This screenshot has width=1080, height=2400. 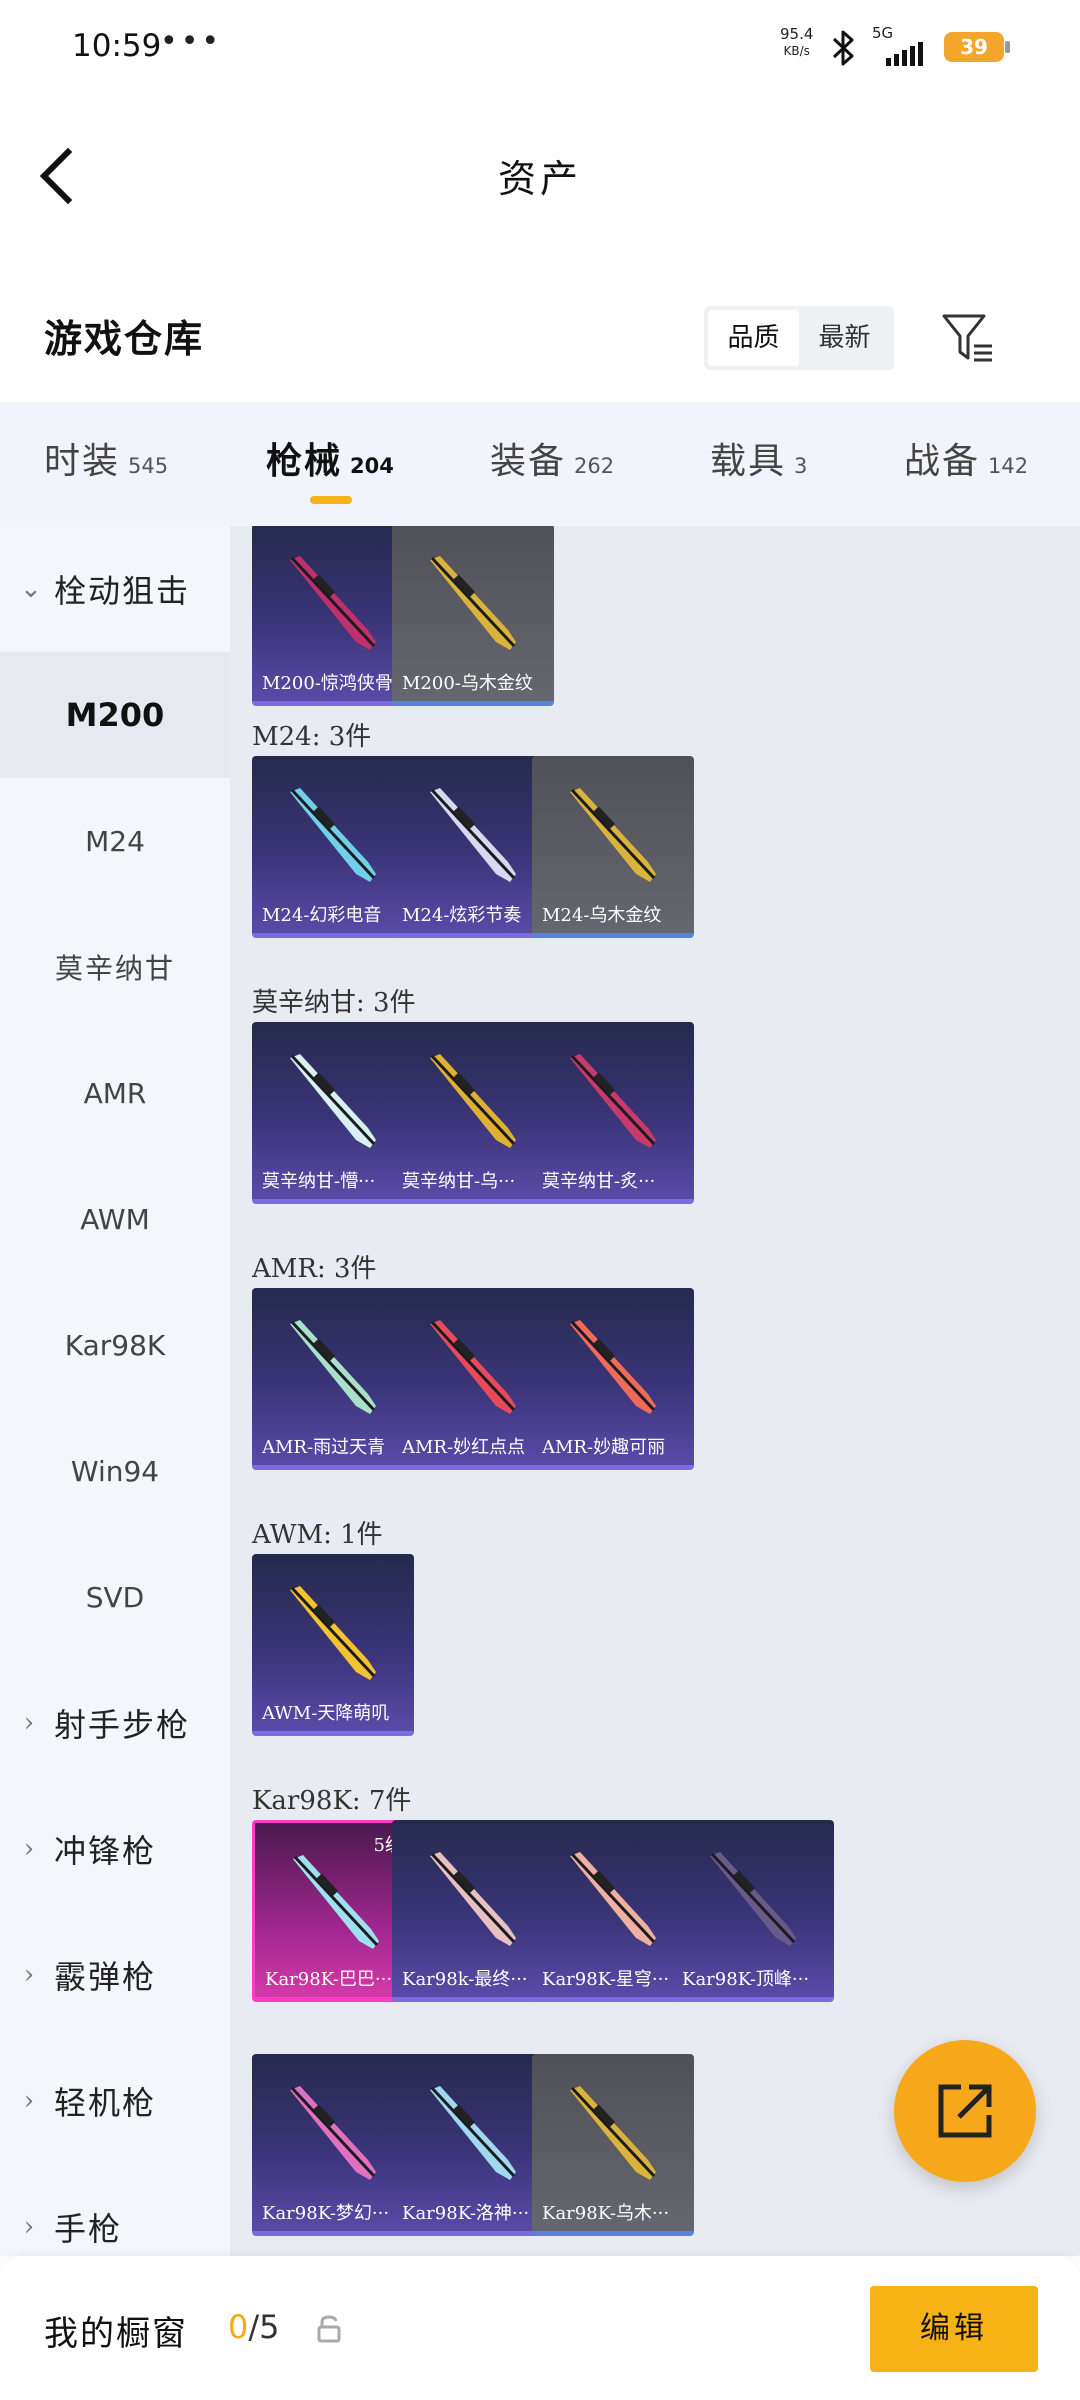 What do you see at coordinates (954, 2329) in the screenshot?
I see `edit-button: 编辑` at bounding box center [954, 2329].